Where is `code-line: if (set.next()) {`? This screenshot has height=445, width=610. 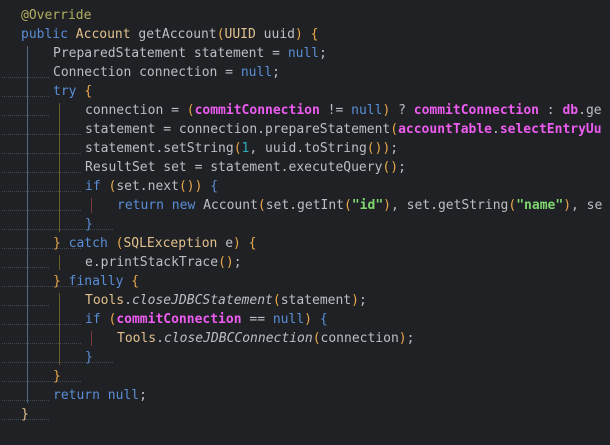
code-line: if (set.next()) { is located at coordinates (151, 186).